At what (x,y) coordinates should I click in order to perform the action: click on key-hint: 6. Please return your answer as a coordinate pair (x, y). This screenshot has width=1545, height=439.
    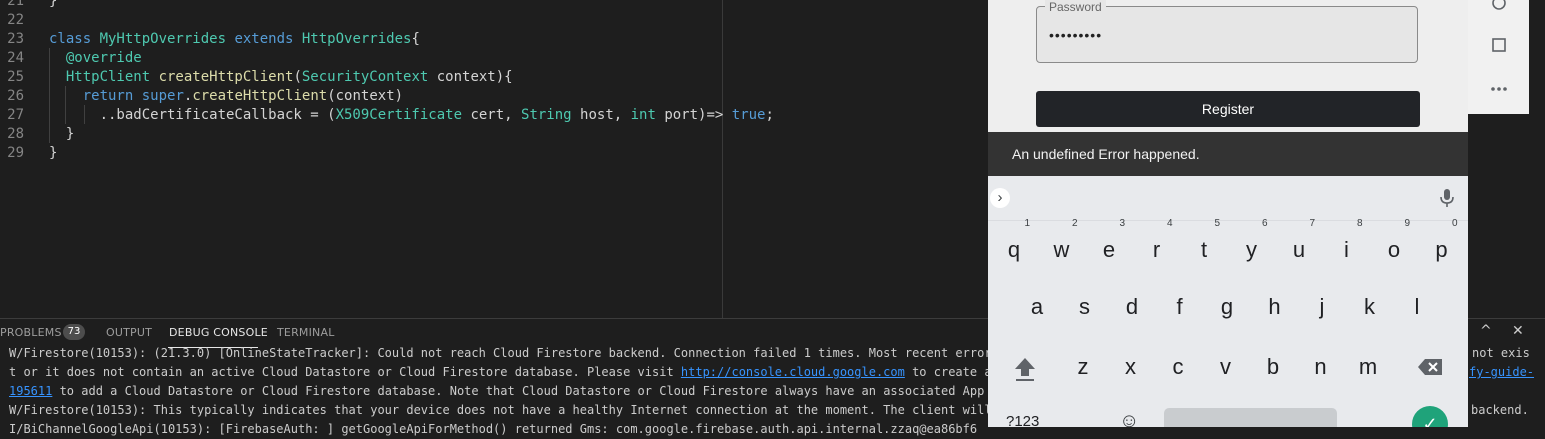
    Looking at the image, I should click on (1264, 223).